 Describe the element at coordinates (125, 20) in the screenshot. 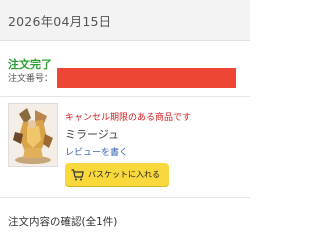

I see `date-header: 2026年04月15日` at that location.